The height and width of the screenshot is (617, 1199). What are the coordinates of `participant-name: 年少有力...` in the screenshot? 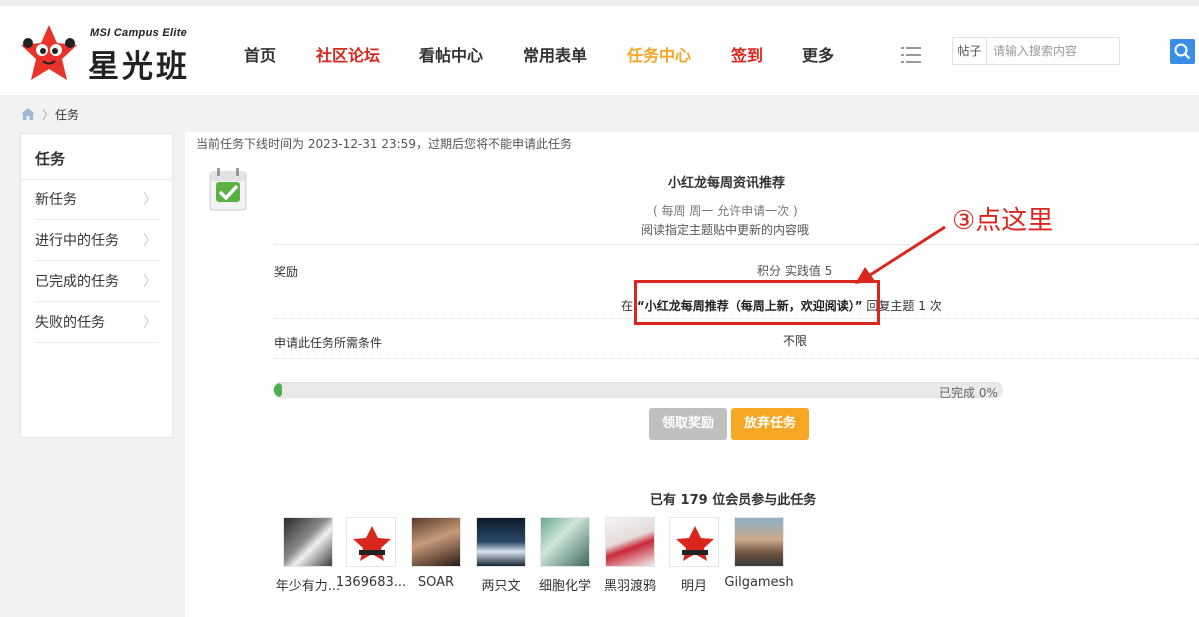 It's located at (308, 584).